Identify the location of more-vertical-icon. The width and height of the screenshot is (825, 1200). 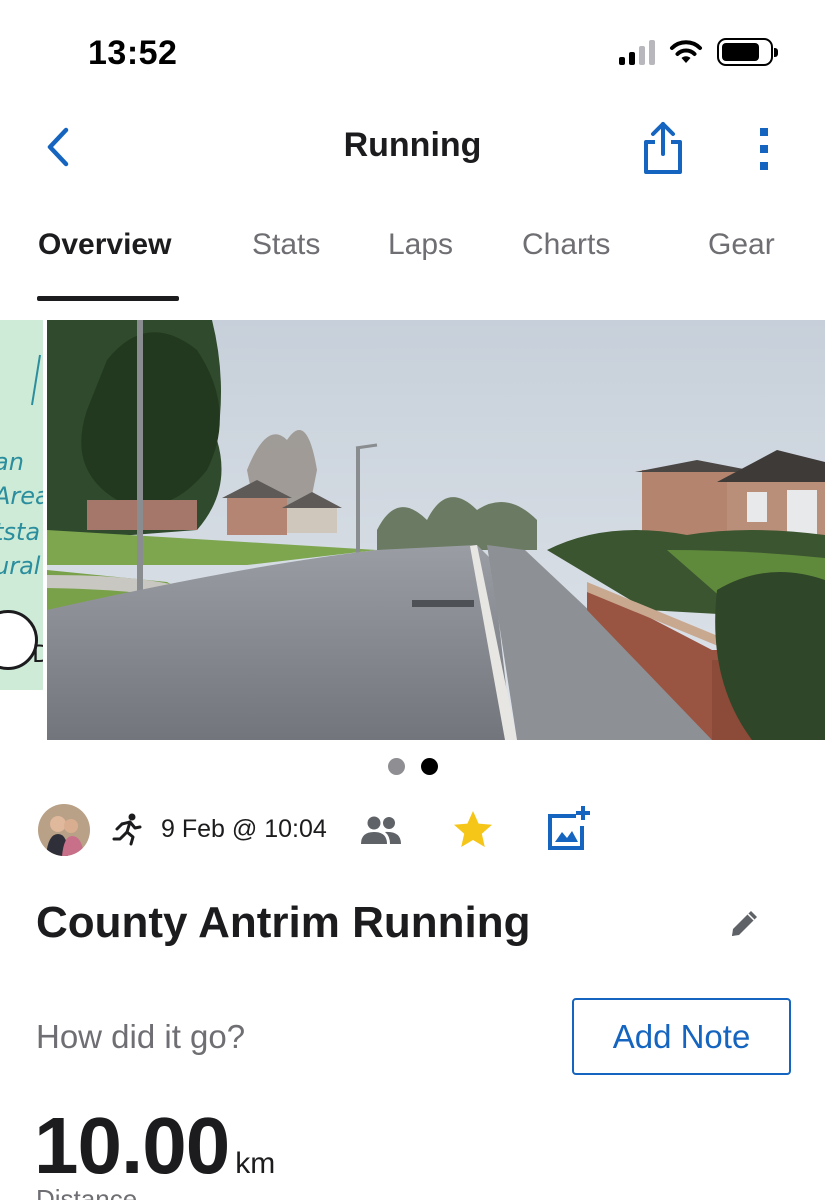
(764, 149).